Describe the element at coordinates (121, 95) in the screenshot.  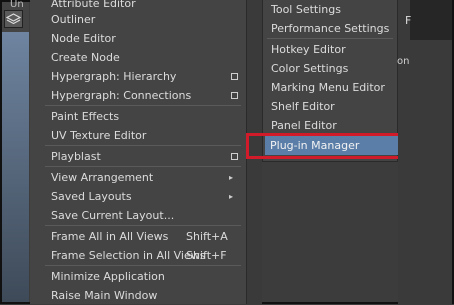
I see `menu-item-label: Hypergraph: Connections` at that location.